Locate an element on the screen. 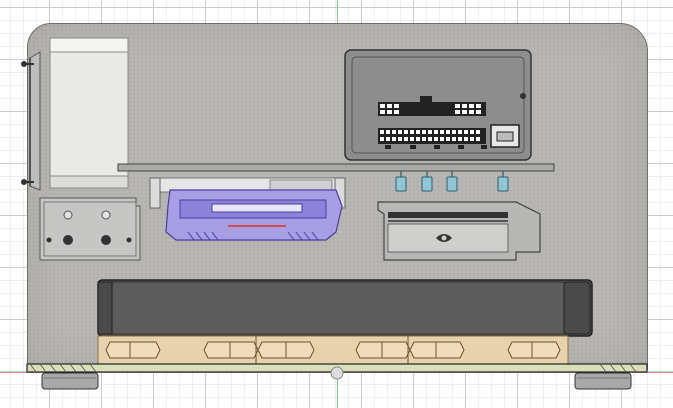  foot-right is located at coordinates (603, 381).